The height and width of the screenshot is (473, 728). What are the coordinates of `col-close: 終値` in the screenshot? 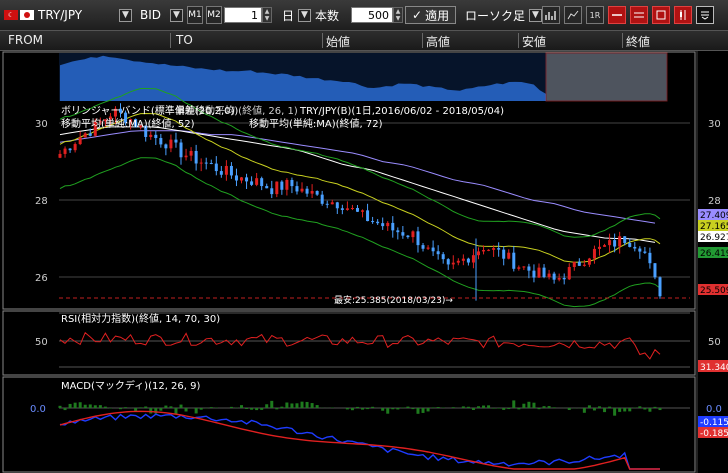 It's located at (638, 41).